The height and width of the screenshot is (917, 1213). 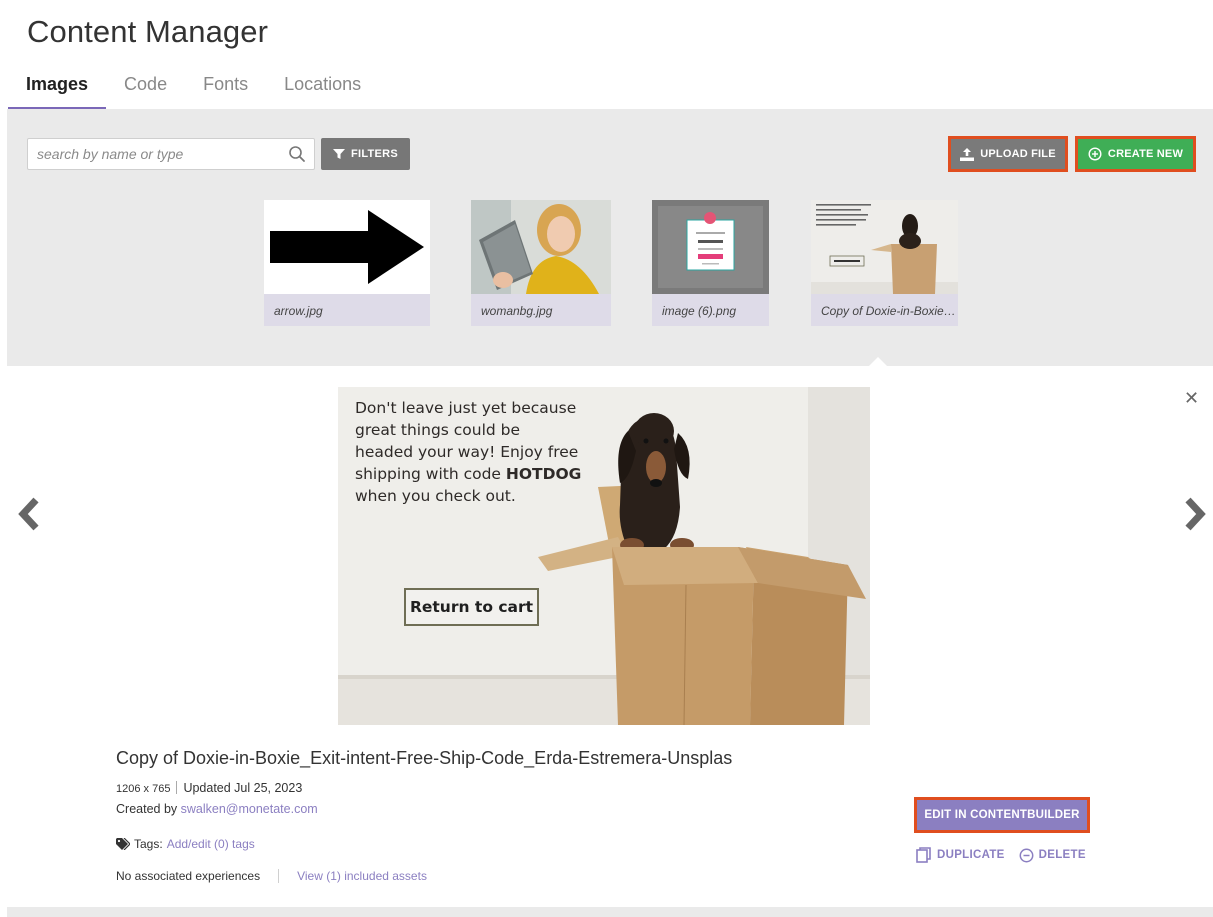 I want to click on duplicate-icon, so click(x=923, y=855).